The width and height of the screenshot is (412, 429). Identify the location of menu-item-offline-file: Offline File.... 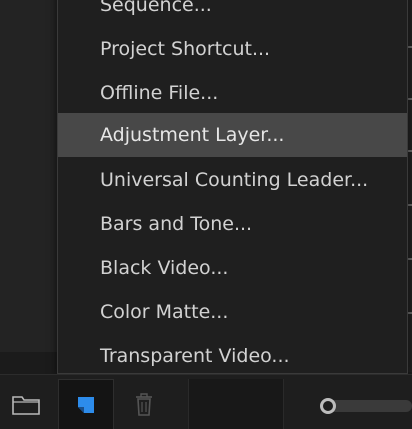
(232, 93).